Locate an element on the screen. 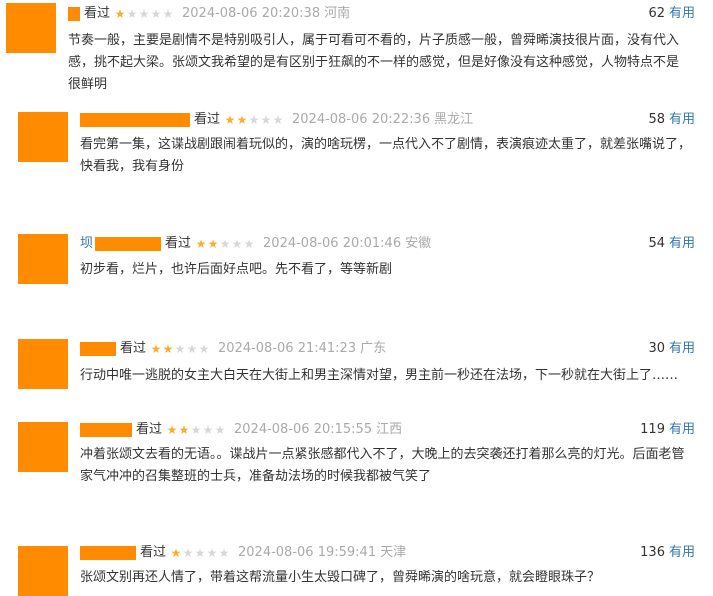 The height and width of the screenshot is (596, 713). vote-count: 54 is located at coordinates (656, 243).